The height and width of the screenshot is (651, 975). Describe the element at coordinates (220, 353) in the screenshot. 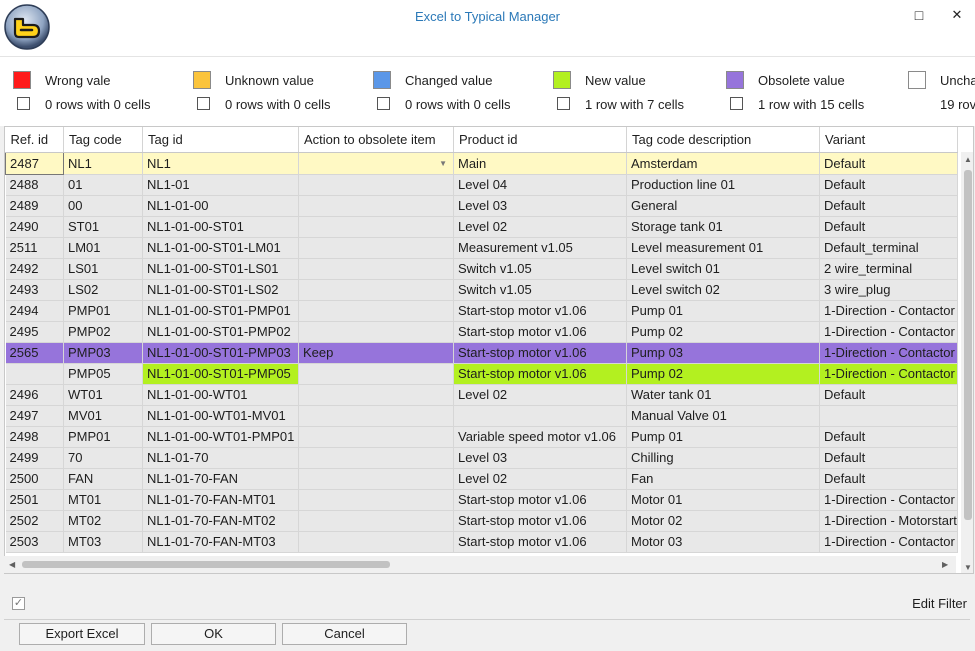

I see `table-cell: NL1-01-00-ST01-PMP03` at that location.